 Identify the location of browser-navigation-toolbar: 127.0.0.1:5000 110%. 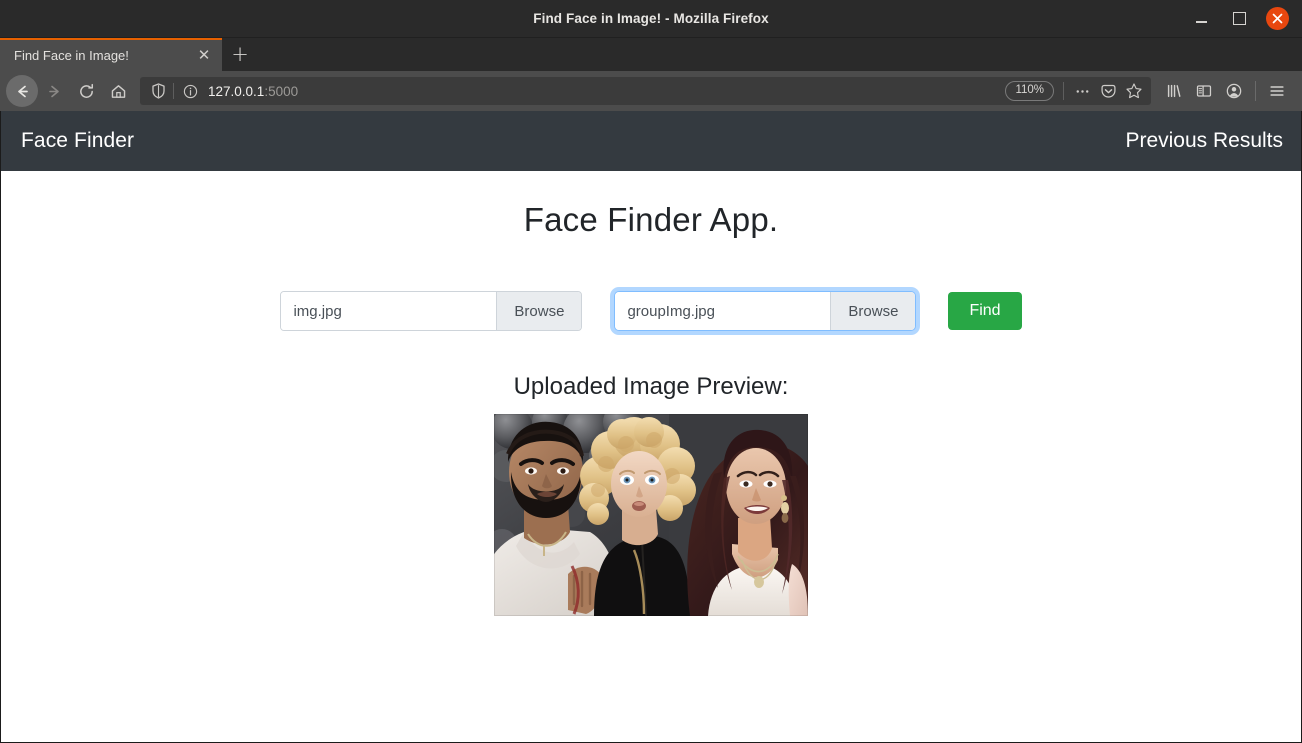
(651, 91).